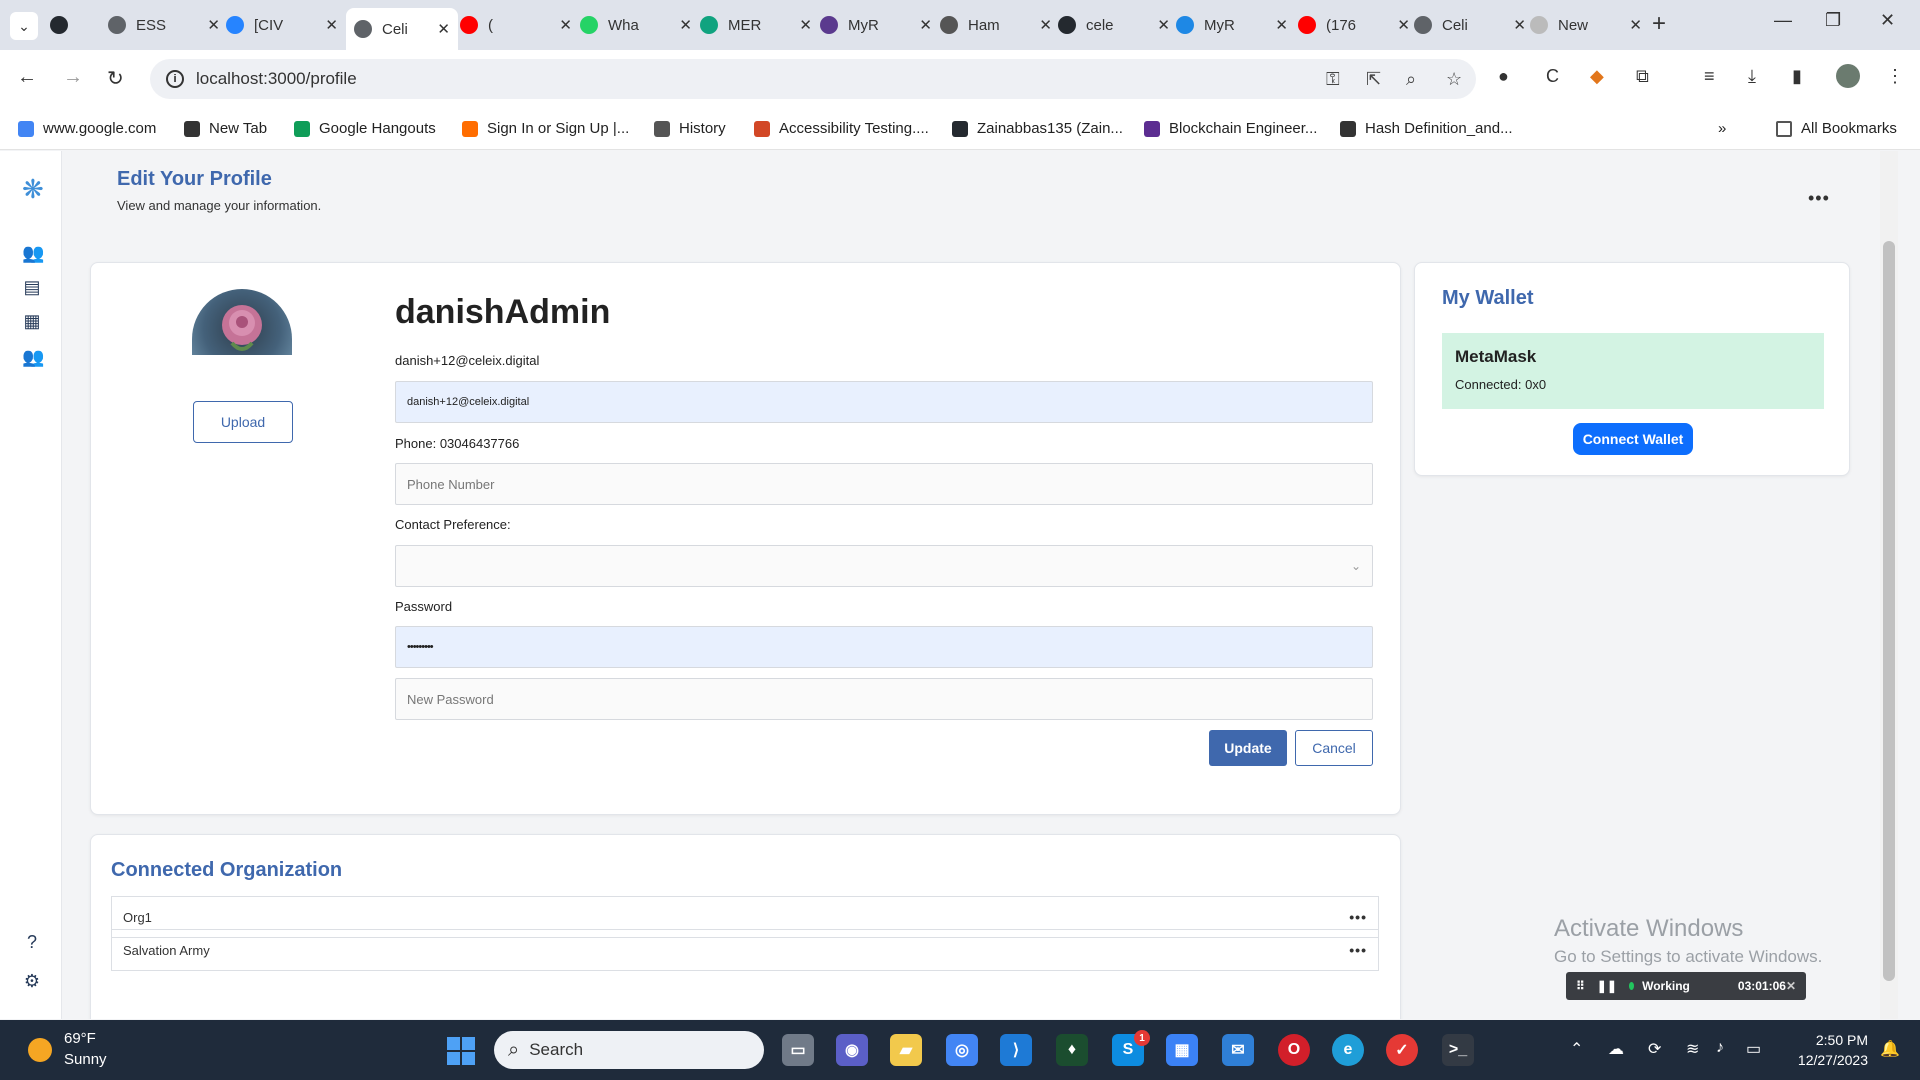 This screenshot has width=1920, height=1080. Describe the element at coordinates (1890, 1049) in the screenshot. I see `notification-bell-icon: 🔔` at that location.